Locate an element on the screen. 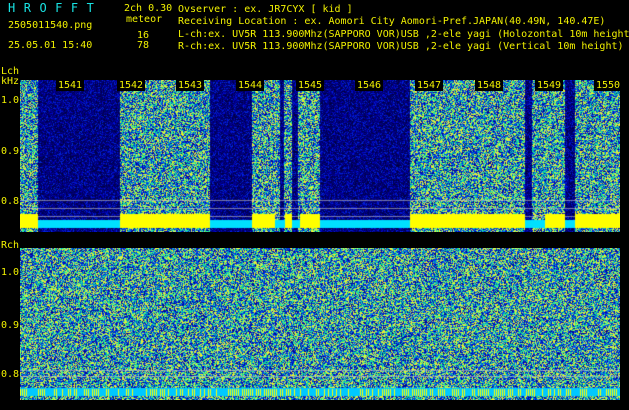 The image size is (629, 410). time-label-1550: 1550 is located at coordinates (608, 85).